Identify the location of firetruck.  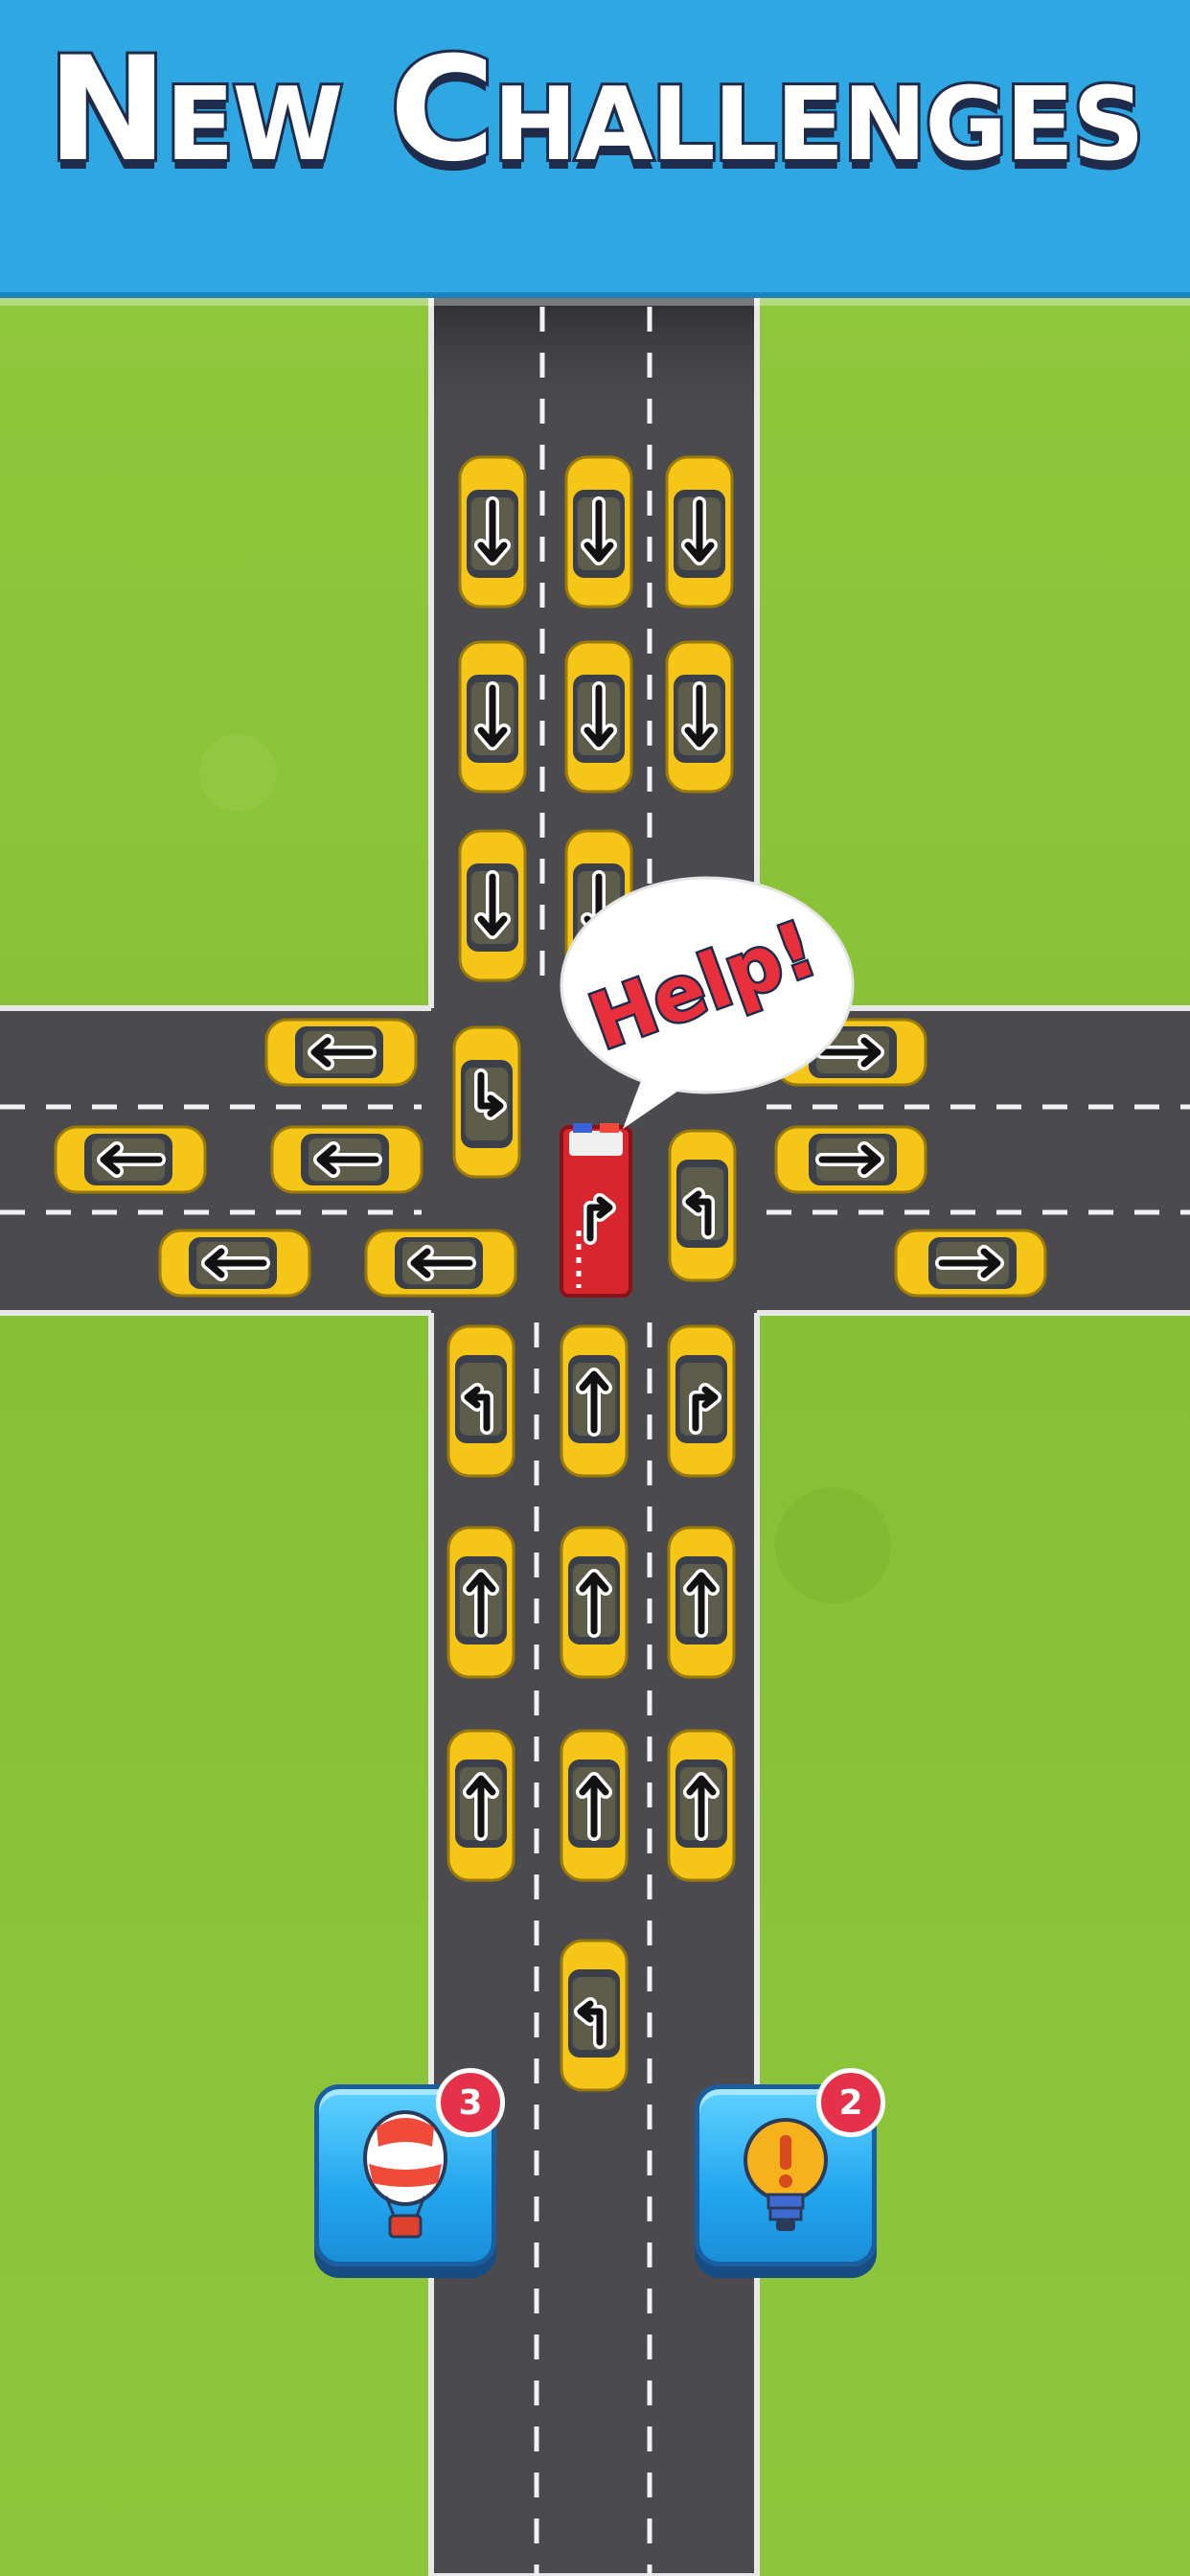
(596, 1210).